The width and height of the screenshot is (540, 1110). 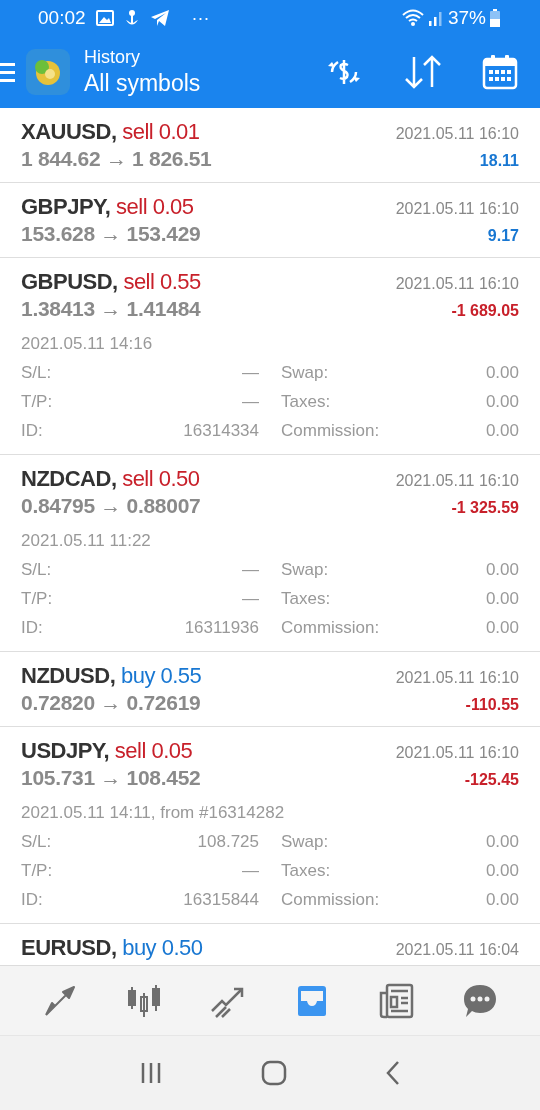 I want to click on price-range: 153.628 → 153.429, so click(x=111, y=234).